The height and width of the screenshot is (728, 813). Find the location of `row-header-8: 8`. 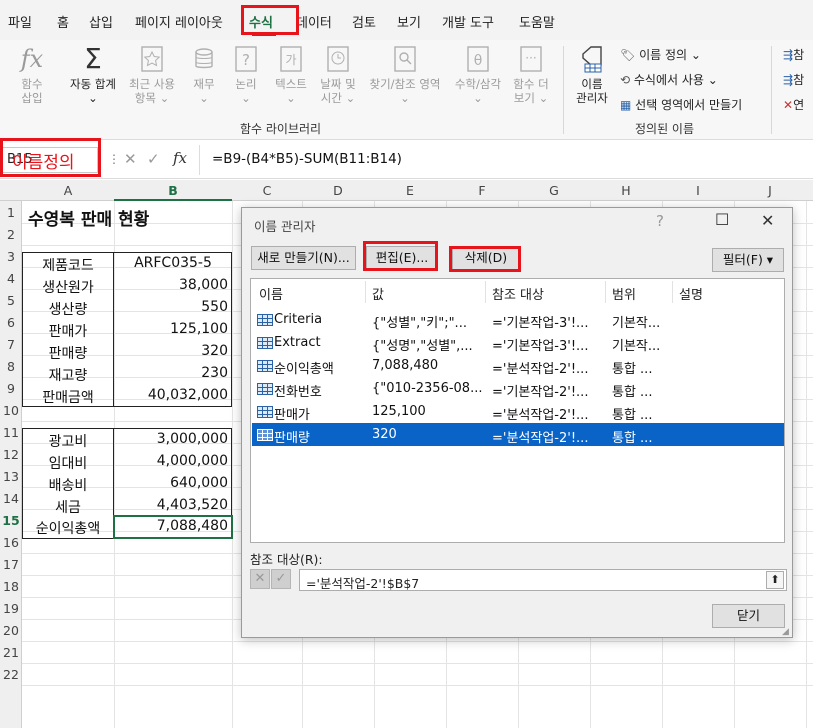

row-header-8: 8 is located at coordinates (11, 366).